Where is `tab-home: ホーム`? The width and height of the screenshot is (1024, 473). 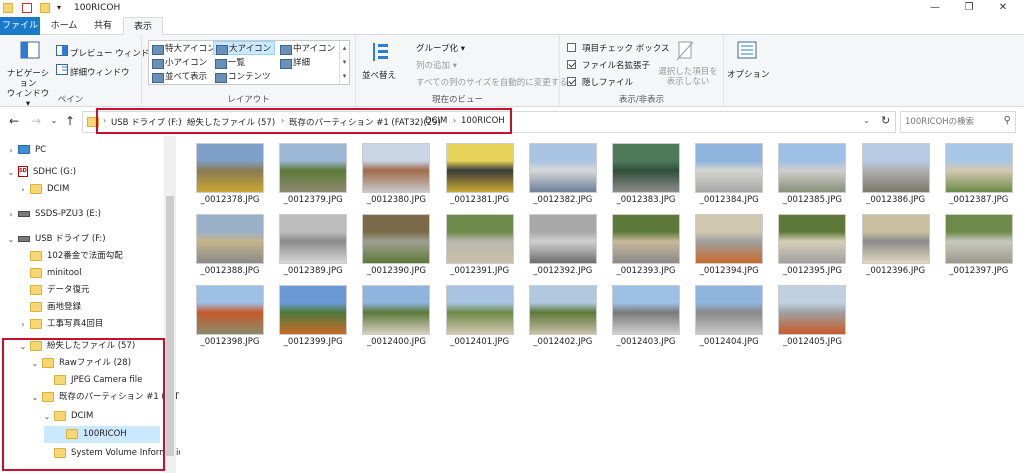 tab-home: ホーム is located at coordinates (64, 26).